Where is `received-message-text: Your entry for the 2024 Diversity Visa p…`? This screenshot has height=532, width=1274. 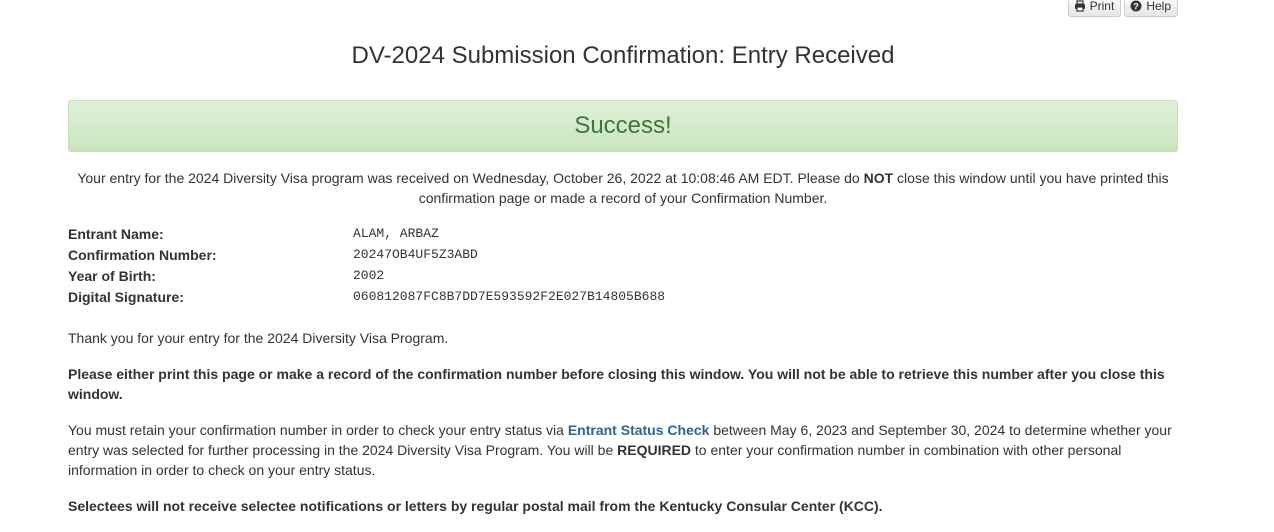 received-message-text: Your entry for the 2024 Diversity Visa p… is located at coordinates (470, 178).